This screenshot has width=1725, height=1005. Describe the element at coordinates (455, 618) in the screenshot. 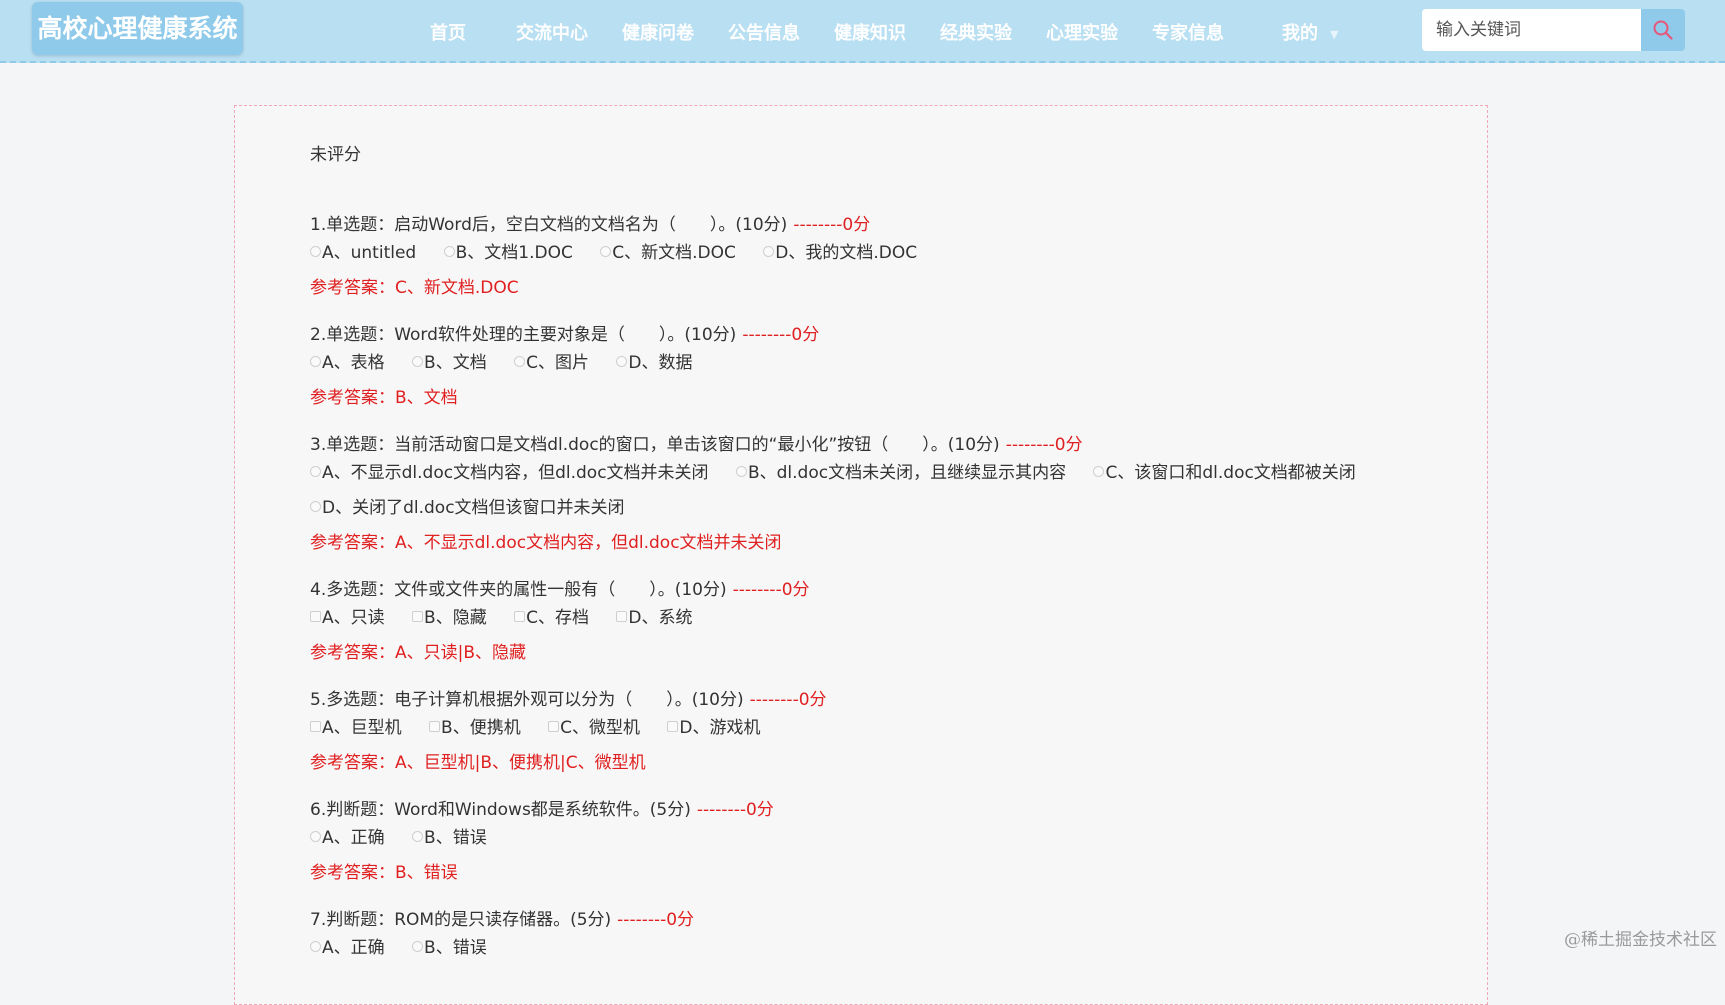

I see `option-label: B、隐藏` at that location.